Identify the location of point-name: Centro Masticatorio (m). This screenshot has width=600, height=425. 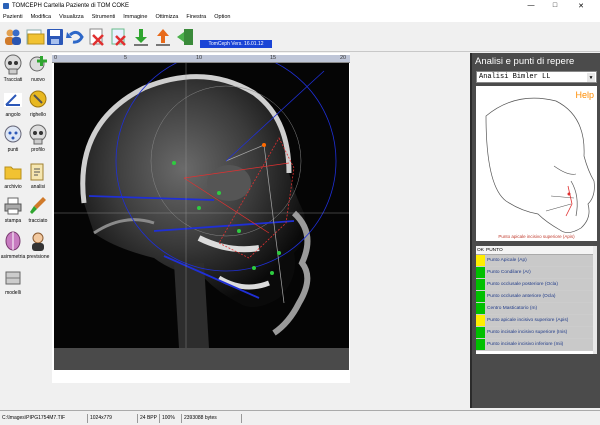
(541, 308).